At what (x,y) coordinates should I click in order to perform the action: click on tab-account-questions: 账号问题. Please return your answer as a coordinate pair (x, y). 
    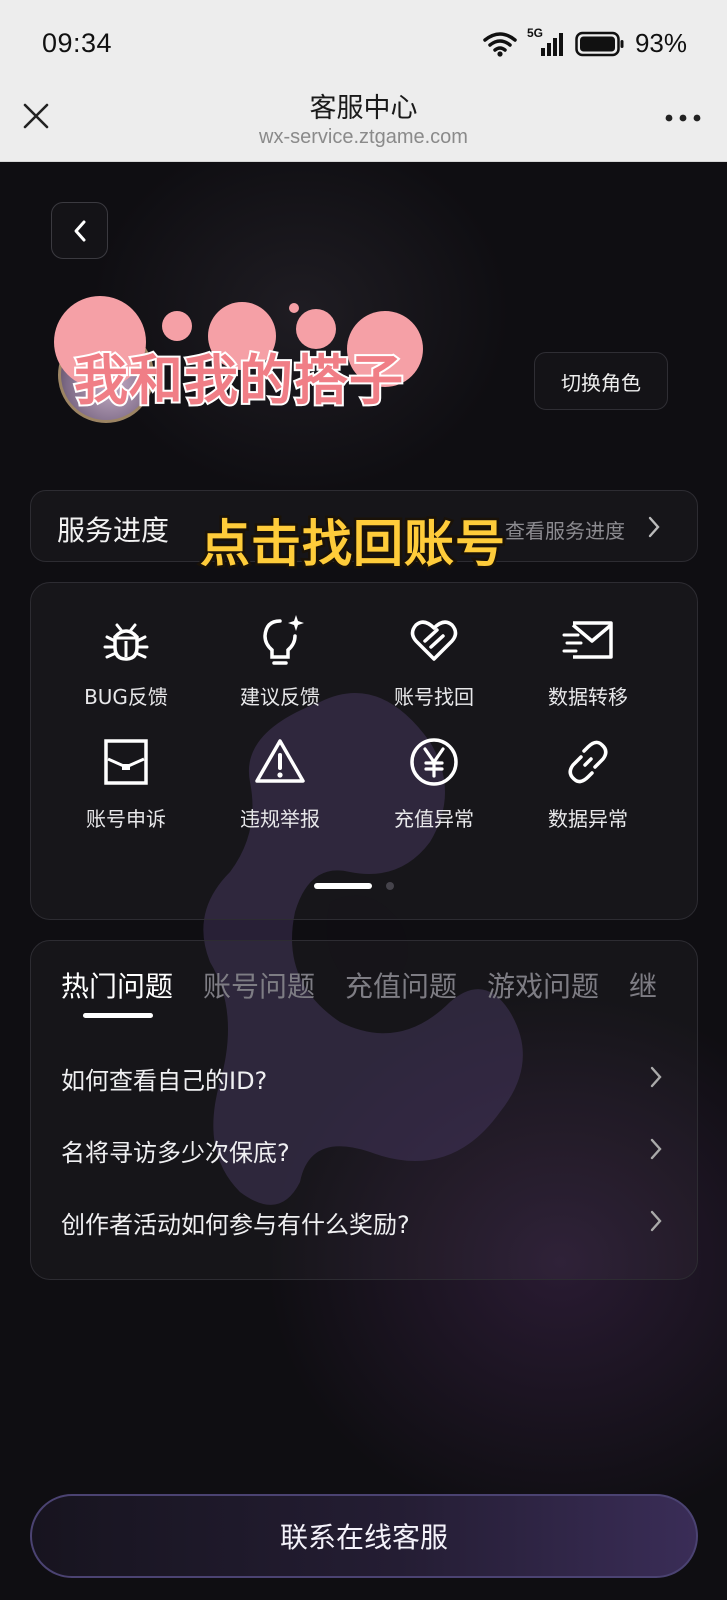
    Looking at the image, I should click on (259, 985).